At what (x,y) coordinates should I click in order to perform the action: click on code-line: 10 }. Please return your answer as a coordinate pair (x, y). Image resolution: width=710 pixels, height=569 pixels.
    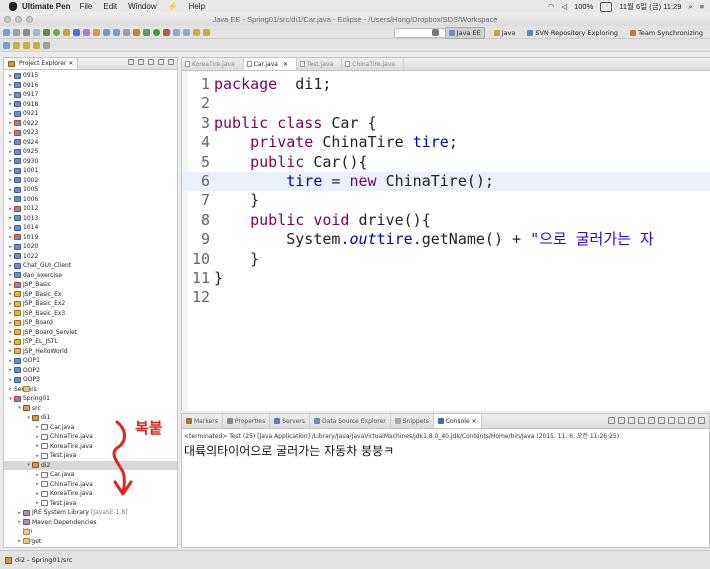
    Looking at the image, I should click on (446, 259).